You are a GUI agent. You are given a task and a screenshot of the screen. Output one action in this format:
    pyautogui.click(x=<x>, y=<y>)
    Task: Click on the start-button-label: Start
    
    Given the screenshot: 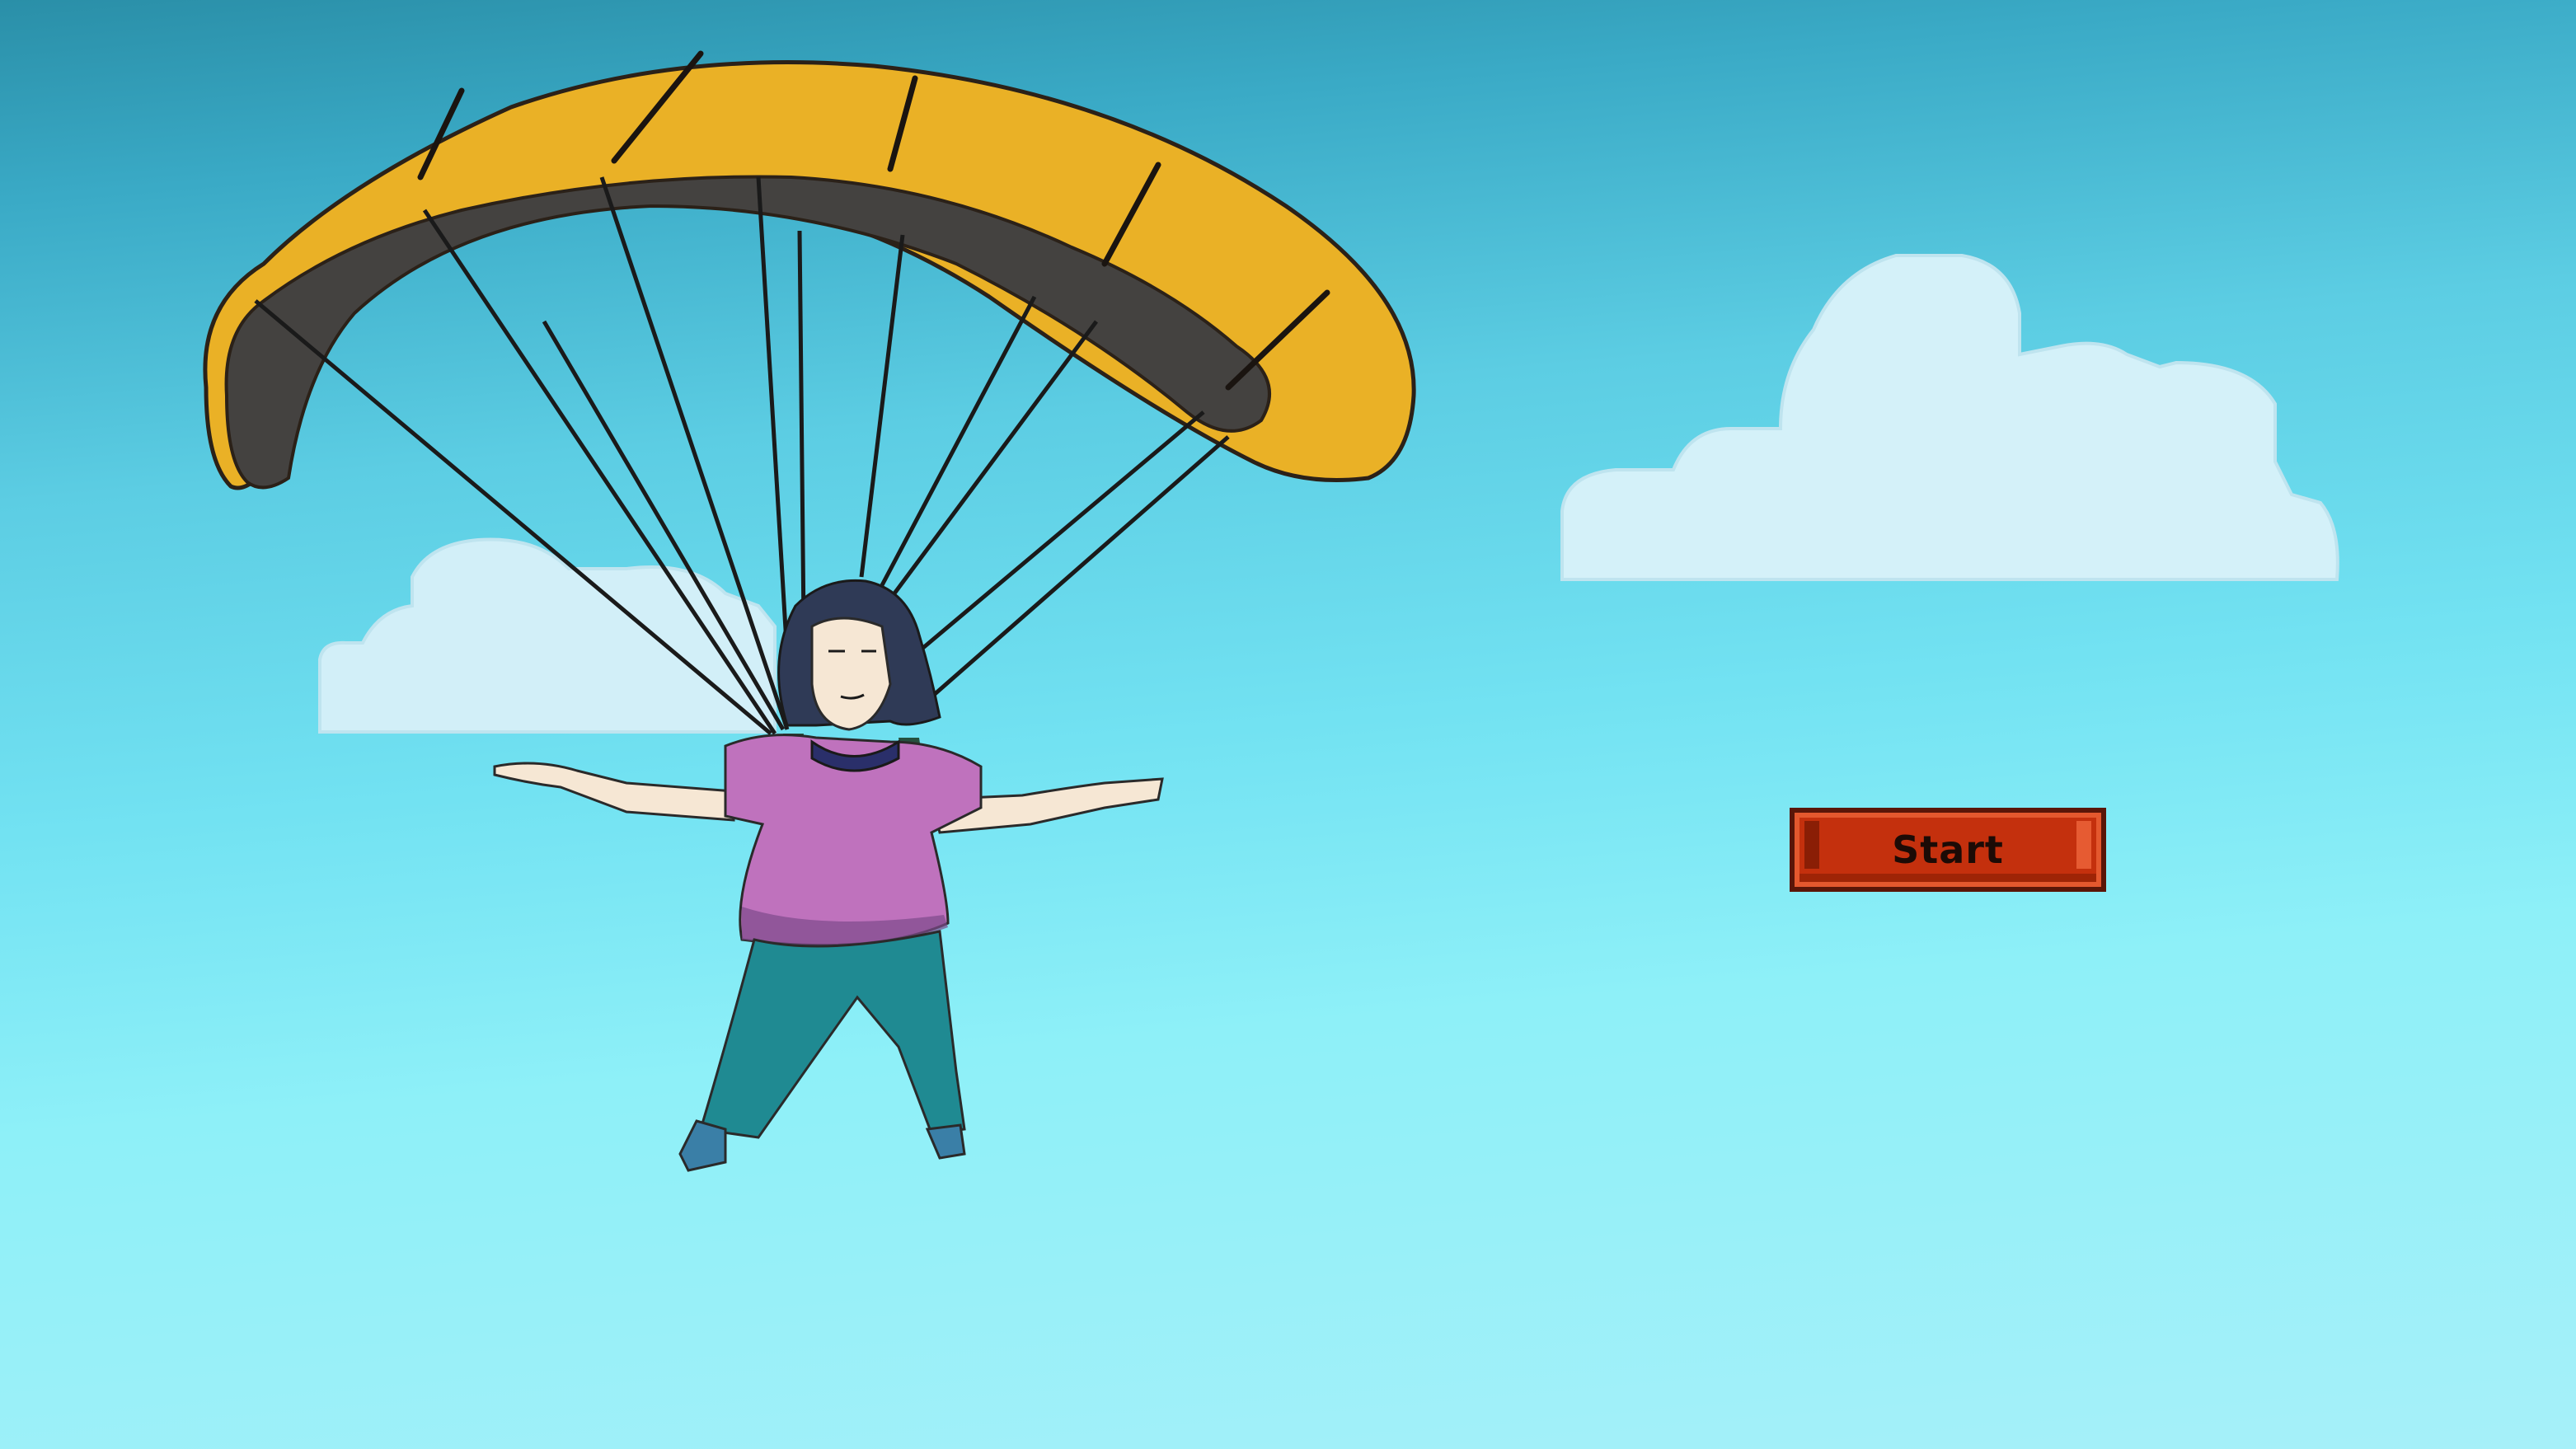 What is the action you would take?
    pyautogui.click(x=1948, y=850)
    